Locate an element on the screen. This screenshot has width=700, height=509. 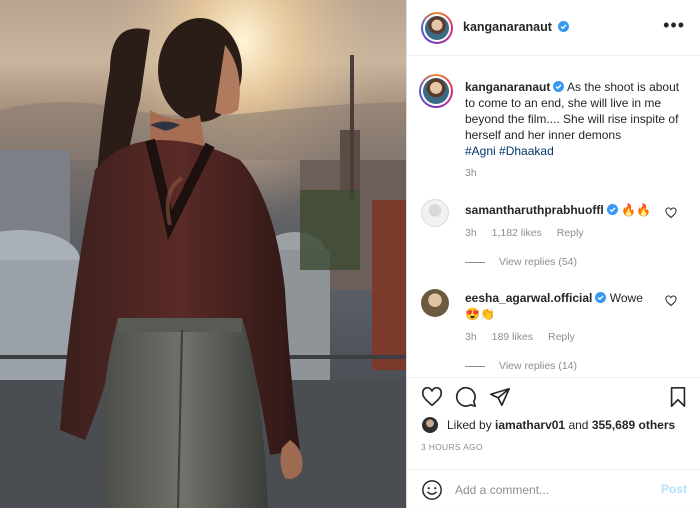
caption-time: 3h is located at coordinates (471, 173).